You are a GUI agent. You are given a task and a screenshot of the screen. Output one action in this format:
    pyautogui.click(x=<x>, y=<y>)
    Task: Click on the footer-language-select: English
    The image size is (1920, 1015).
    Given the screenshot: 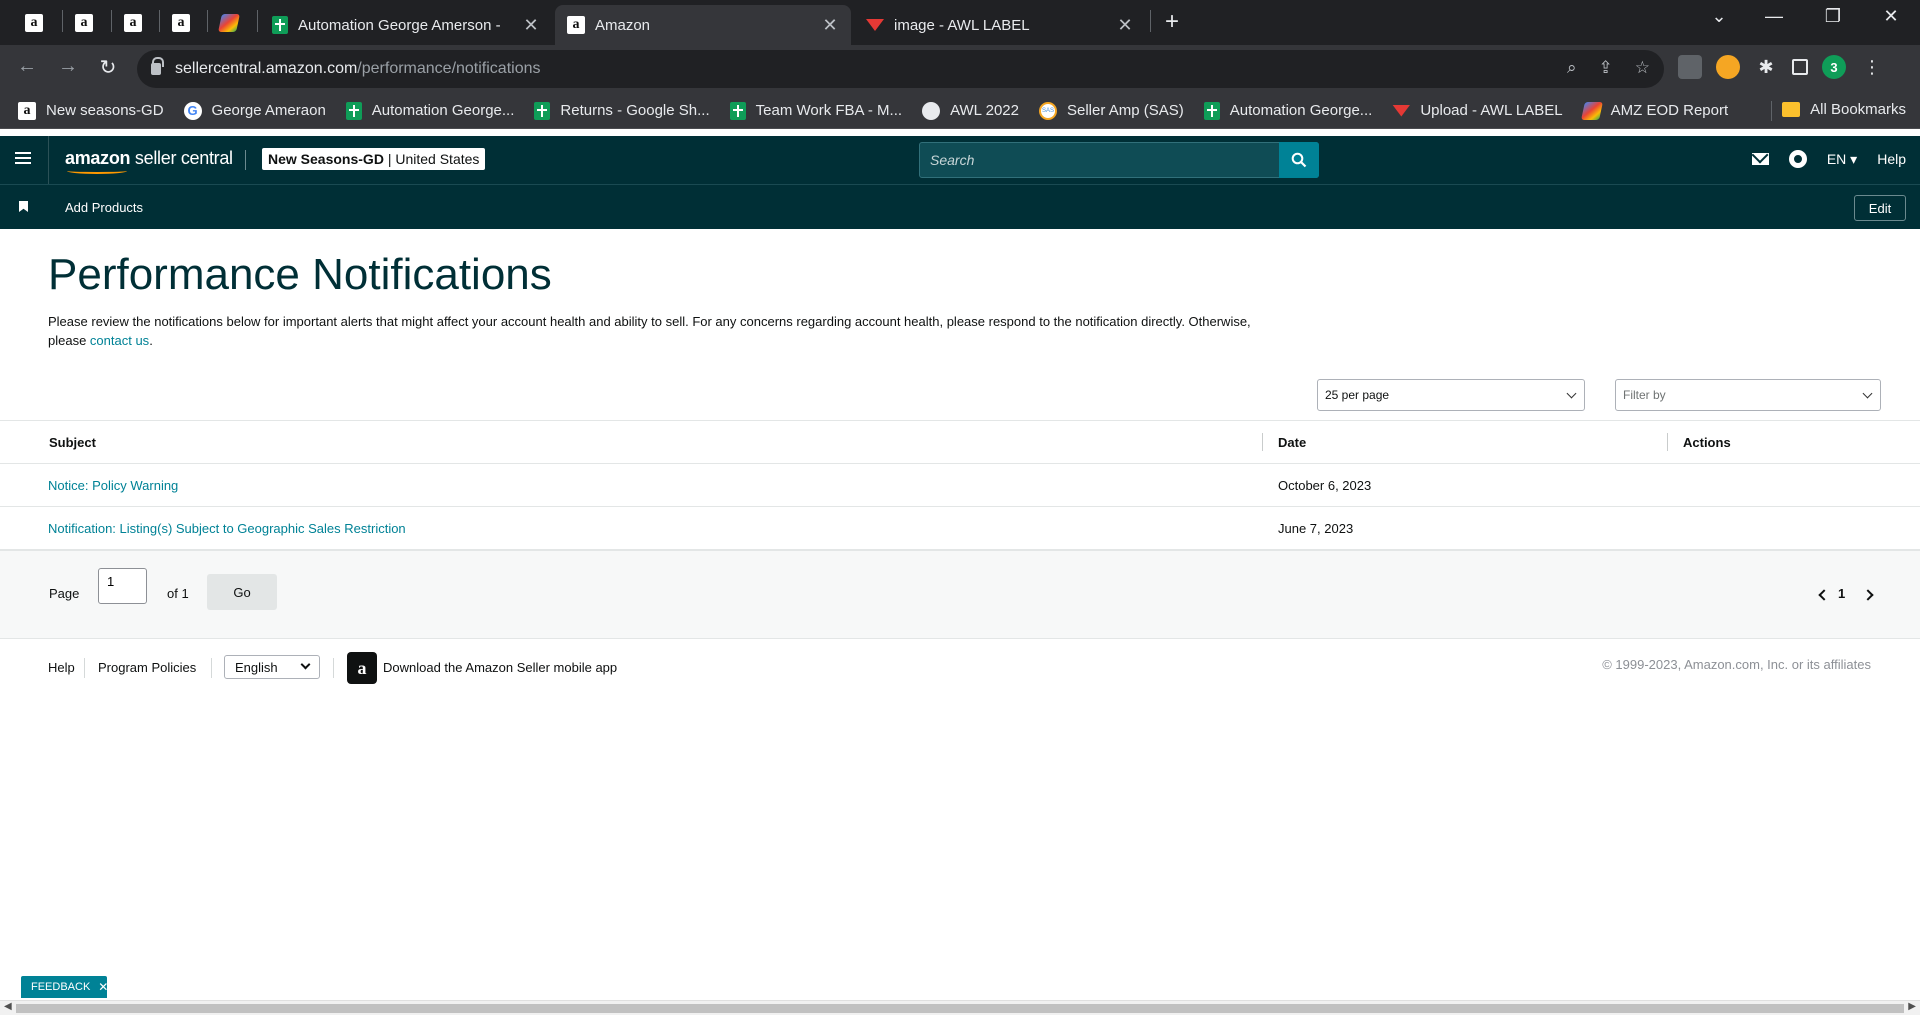 What is the action you would take?
    pyautogui.click(x=272, y=667)
    